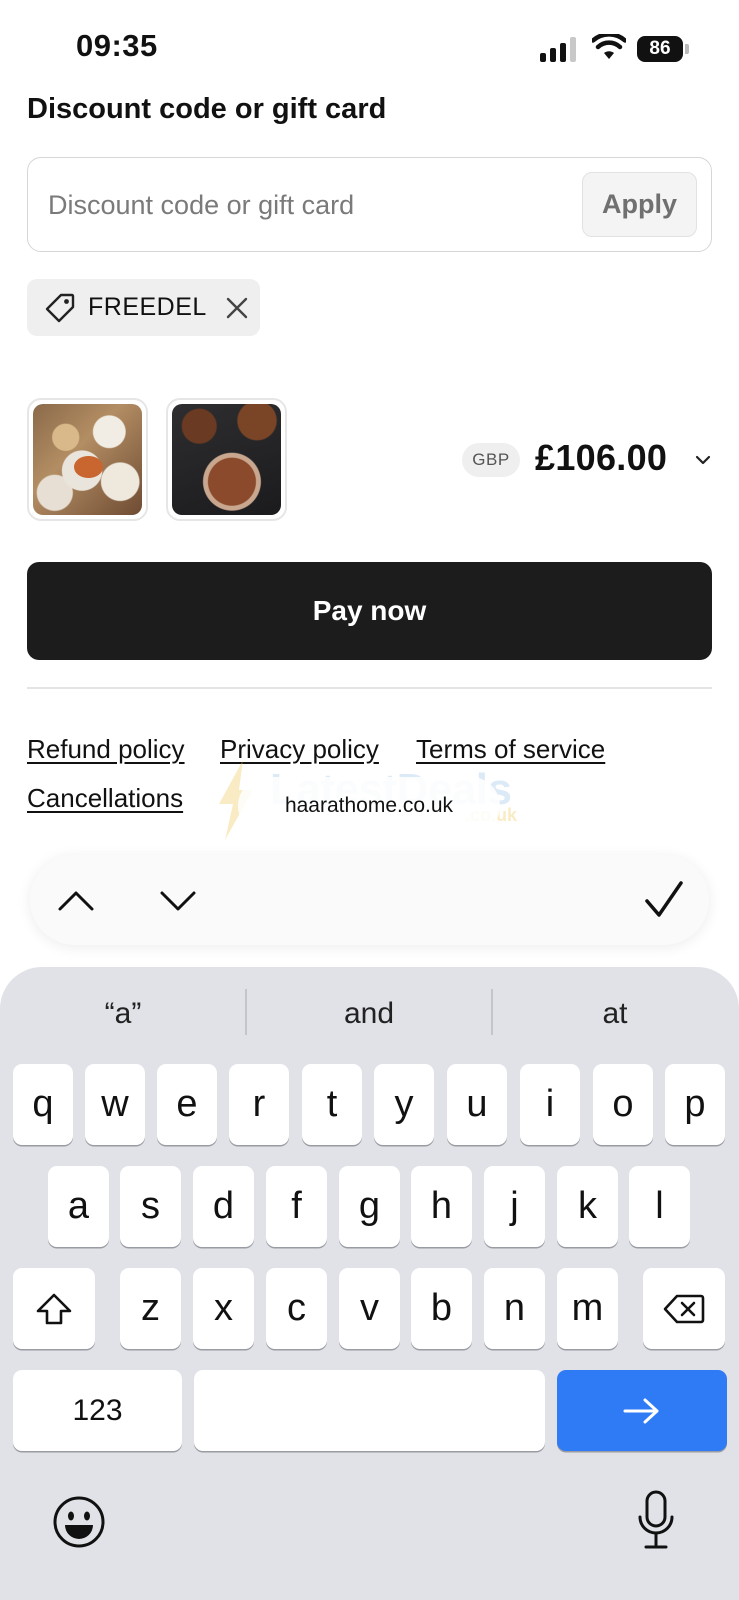 This screenshot has height=1600, width=739. What do you see at coordinates (97, 1410) in the screenshot?
I see `numbers-key: 123` at bounding box center [97, 1410].